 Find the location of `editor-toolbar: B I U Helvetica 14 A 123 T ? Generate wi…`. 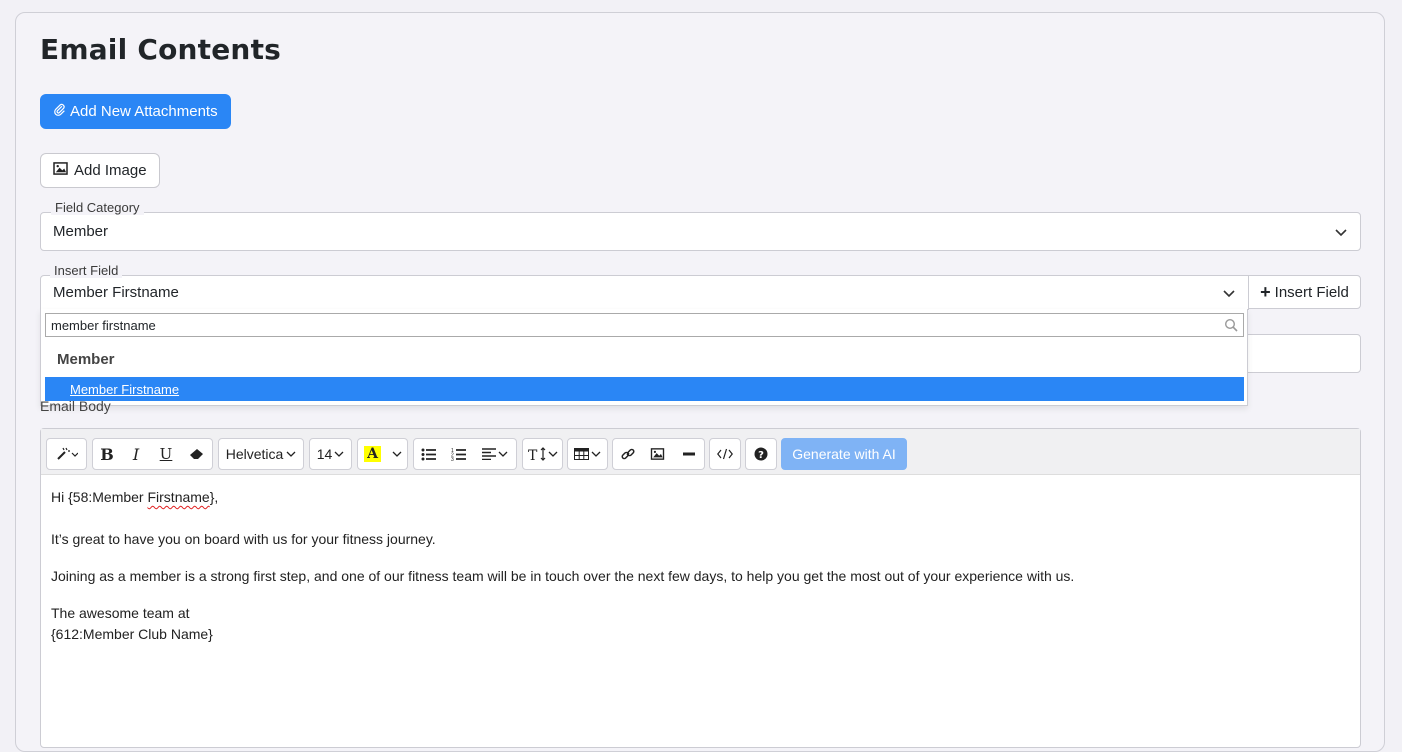

editor-toolbar: B I U Helvetica 14 A 123 T ? Generate wi… is located at coordinates (700, 452).